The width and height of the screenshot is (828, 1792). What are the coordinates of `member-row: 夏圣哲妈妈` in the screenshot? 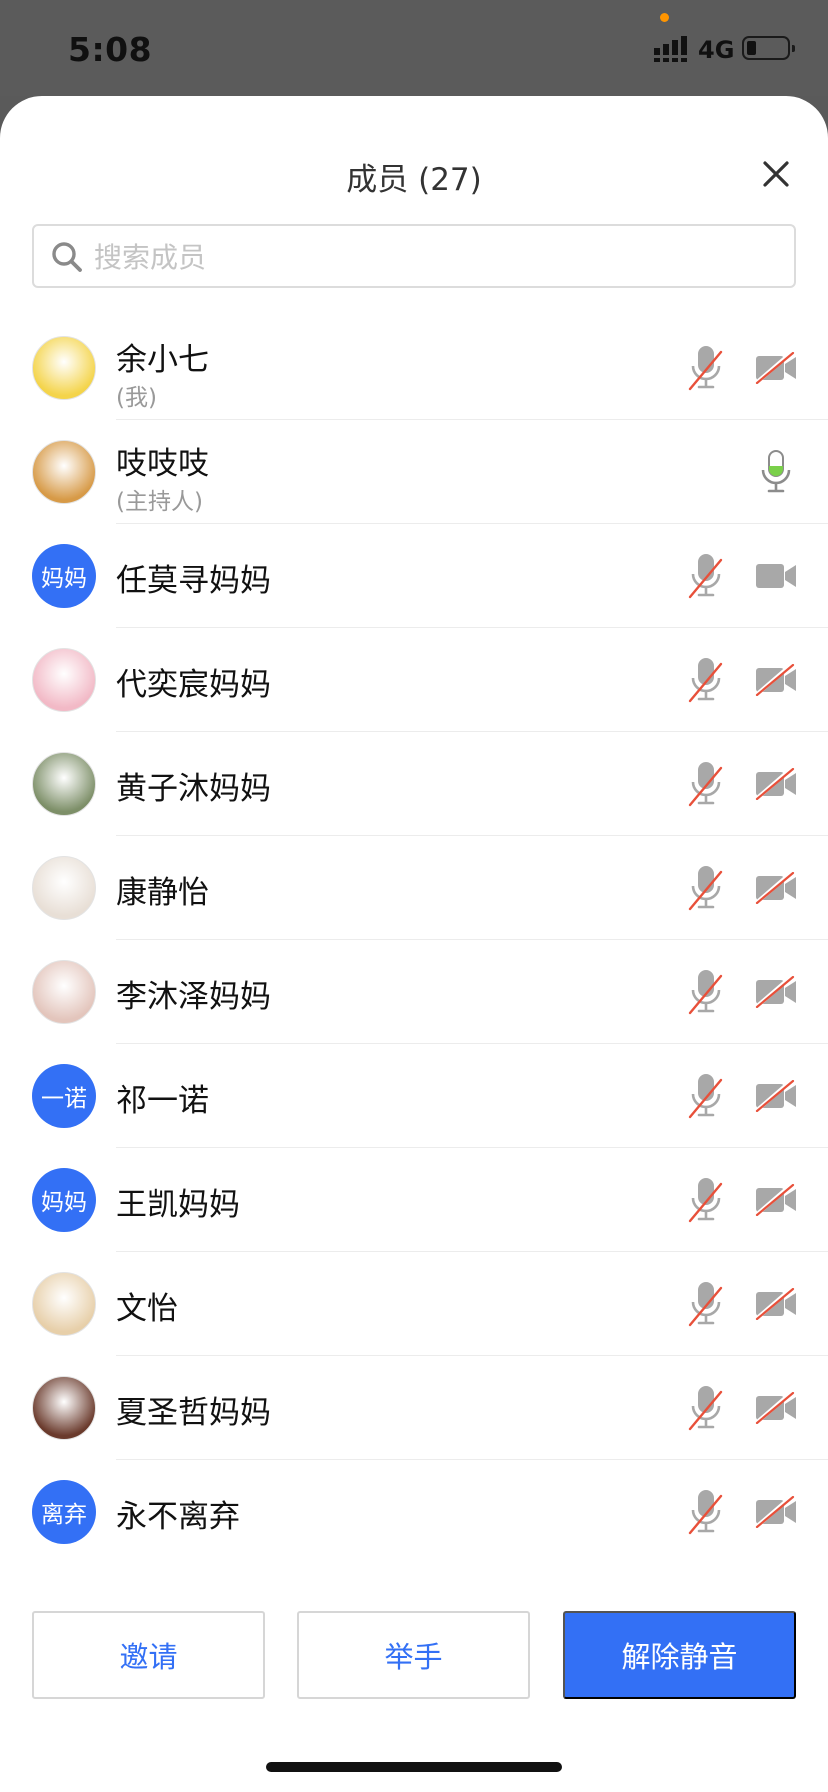 It's located at (414, 1408).